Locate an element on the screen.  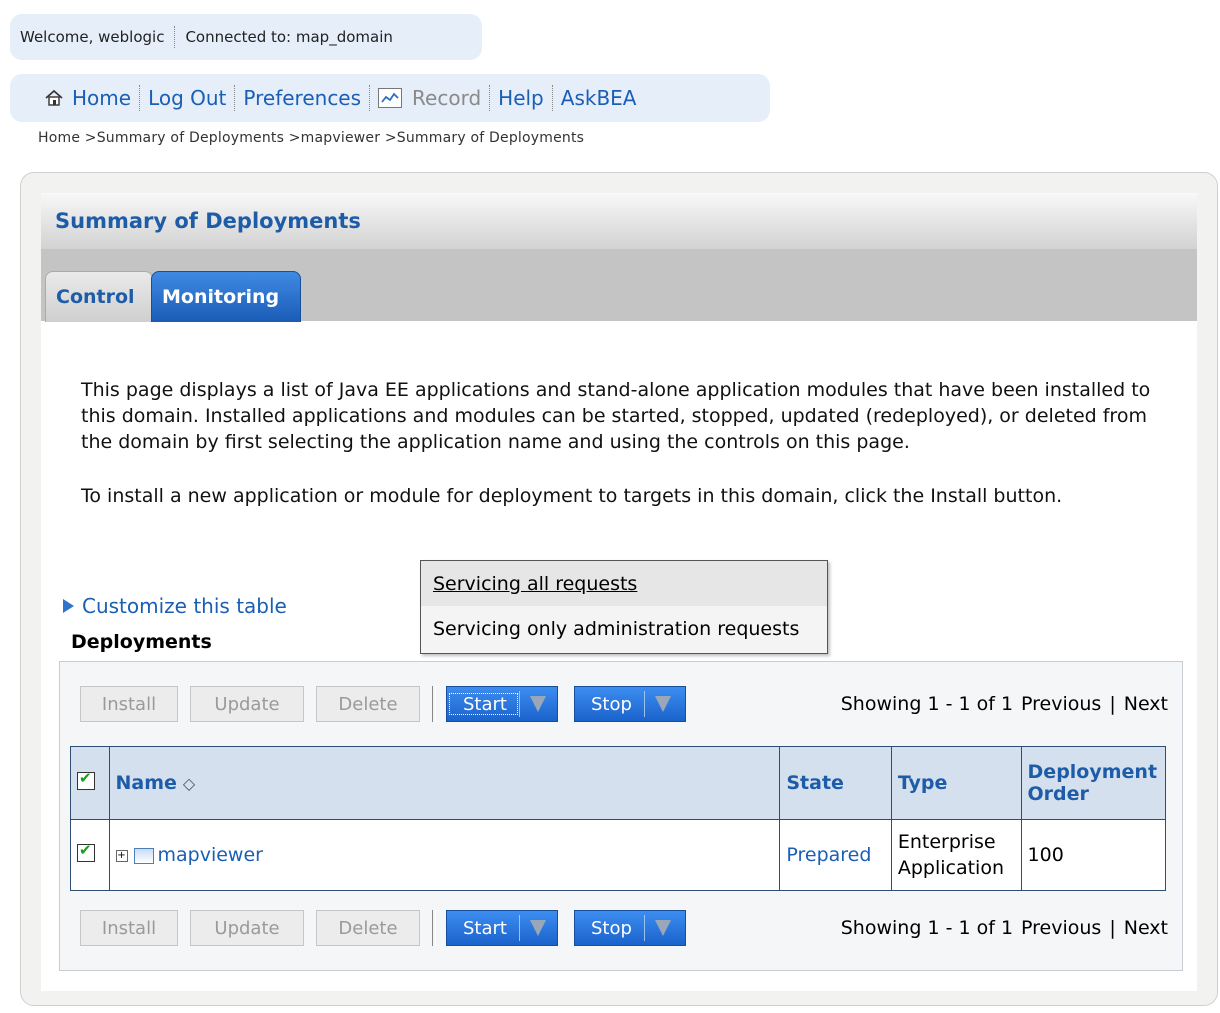
record-icon is located at coordinates (390, 98).